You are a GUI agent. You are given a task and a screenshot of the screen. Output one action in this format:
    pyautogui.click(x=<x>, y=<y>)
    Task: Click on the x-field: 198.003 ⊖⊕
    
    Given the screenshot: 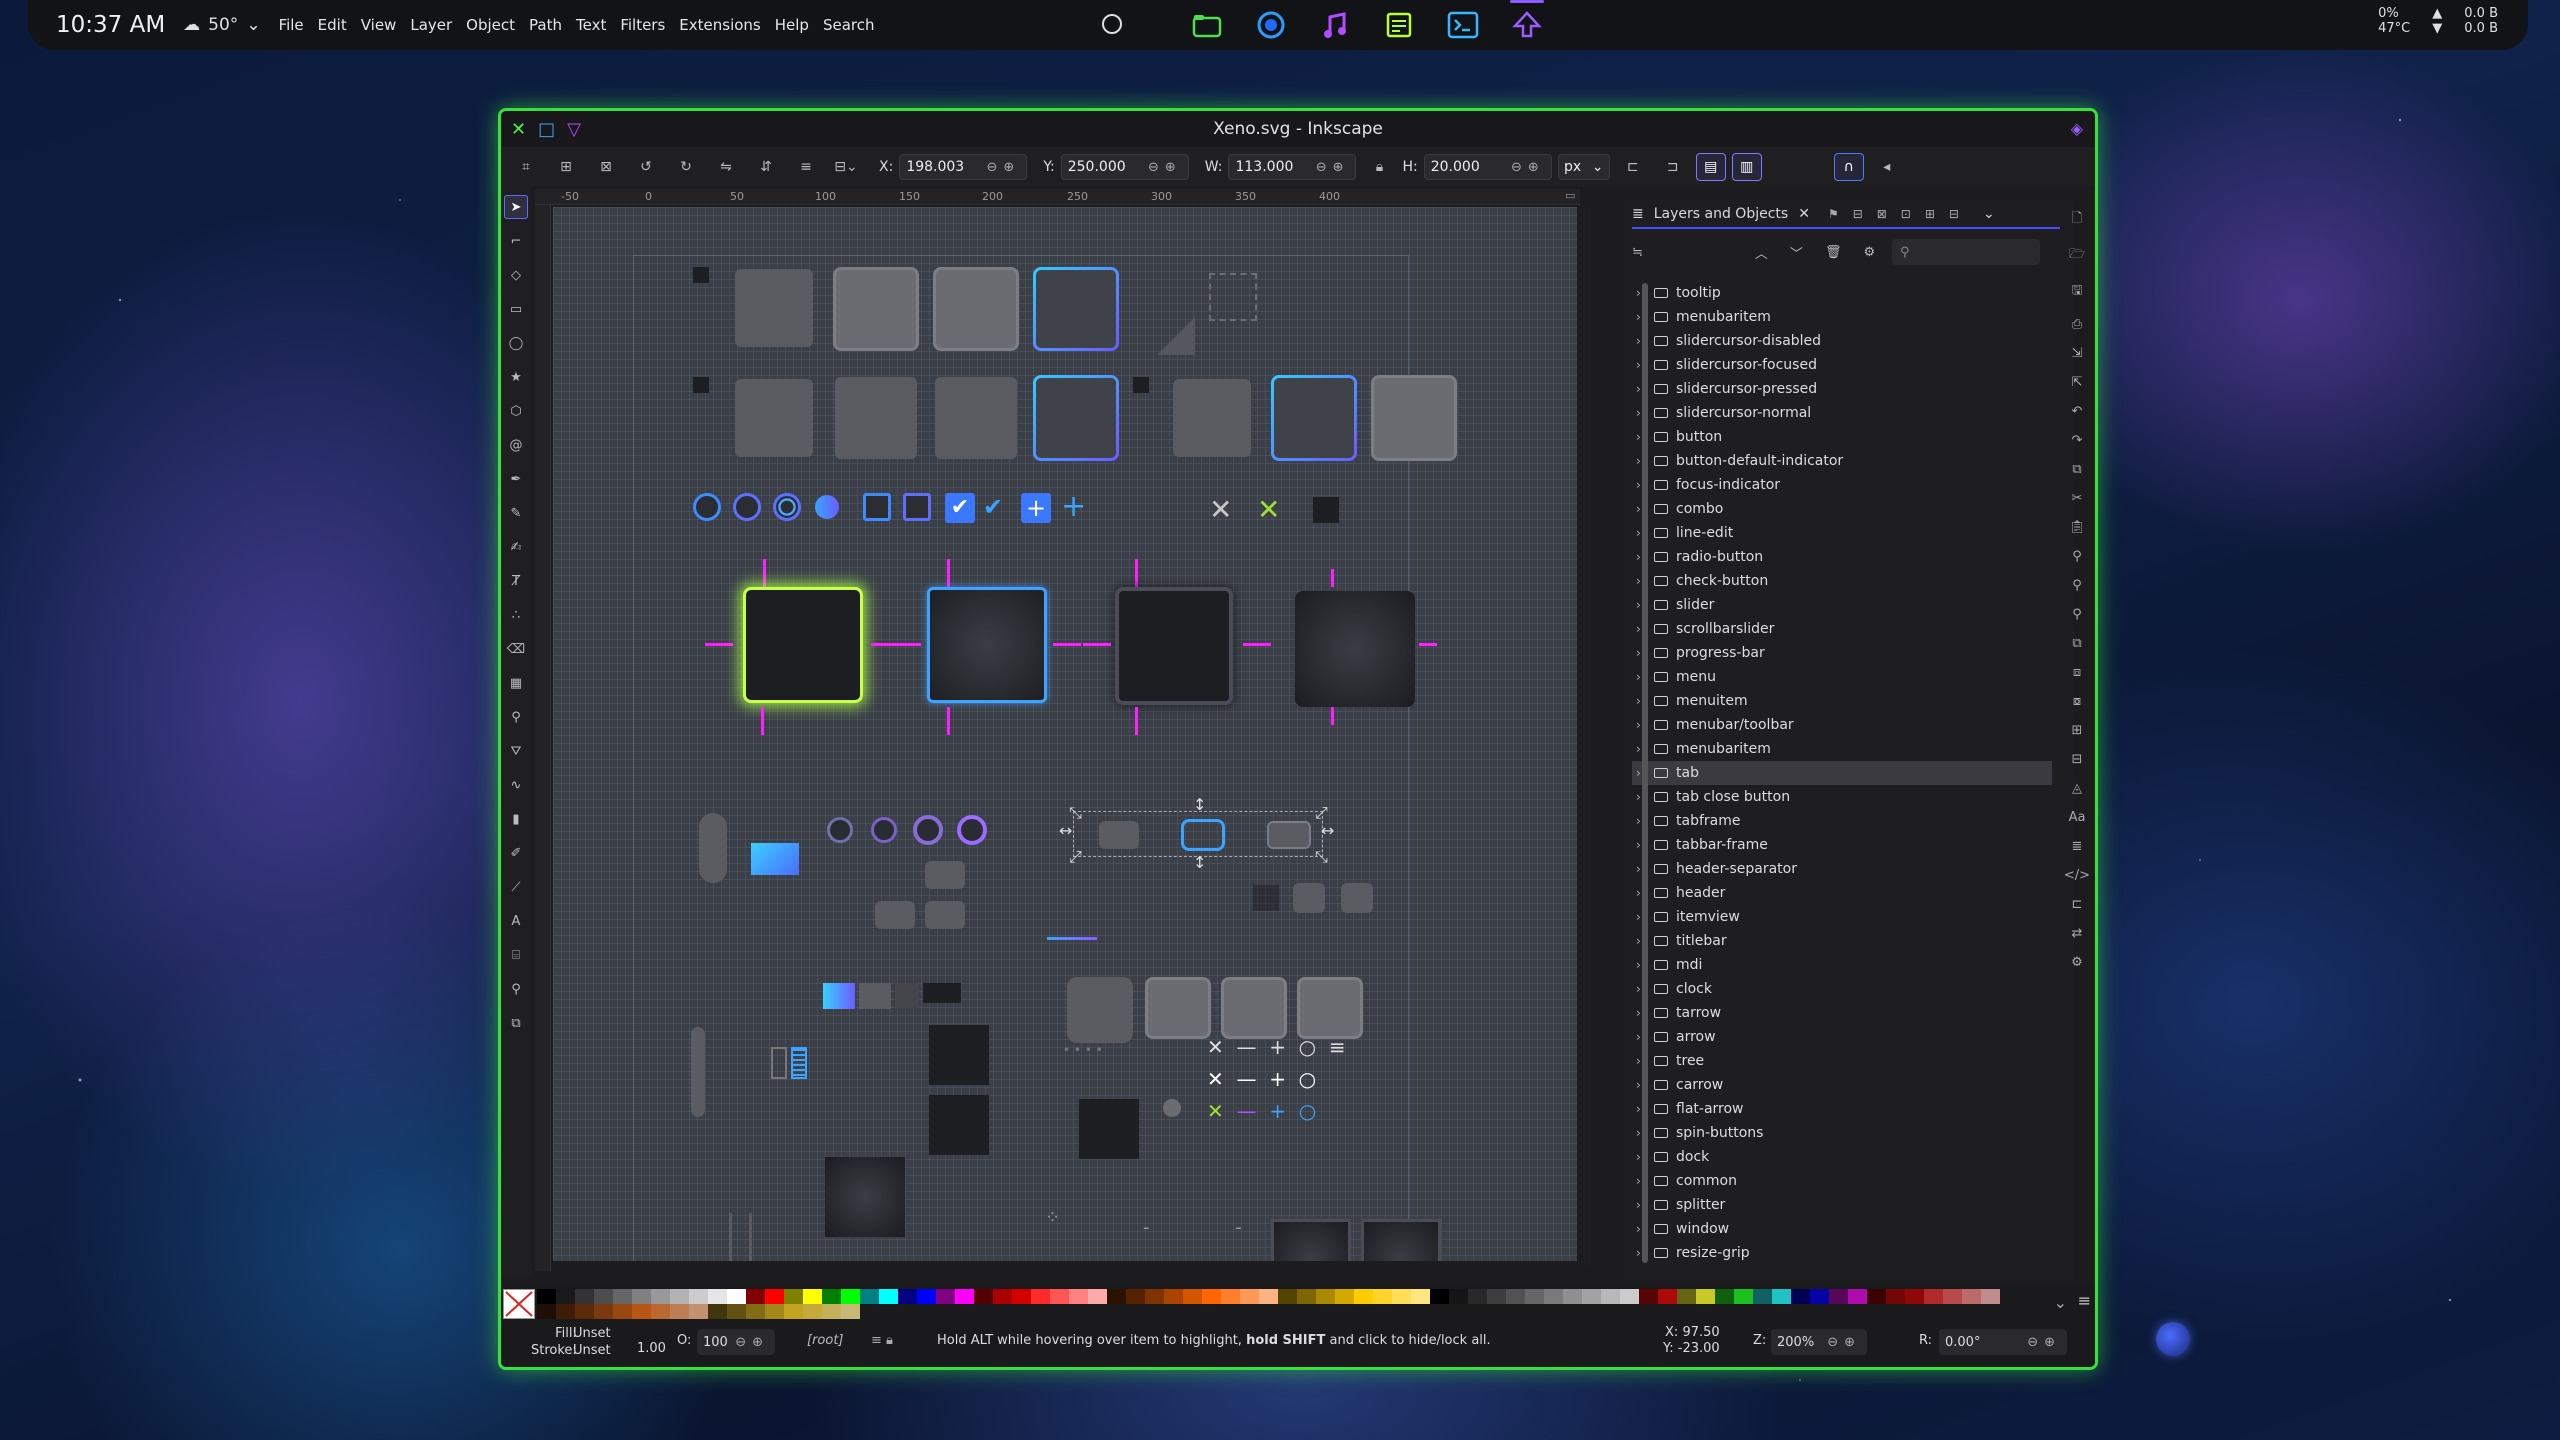 What is the action you would take?
    pyautogui.click(x=963, y=167)
    